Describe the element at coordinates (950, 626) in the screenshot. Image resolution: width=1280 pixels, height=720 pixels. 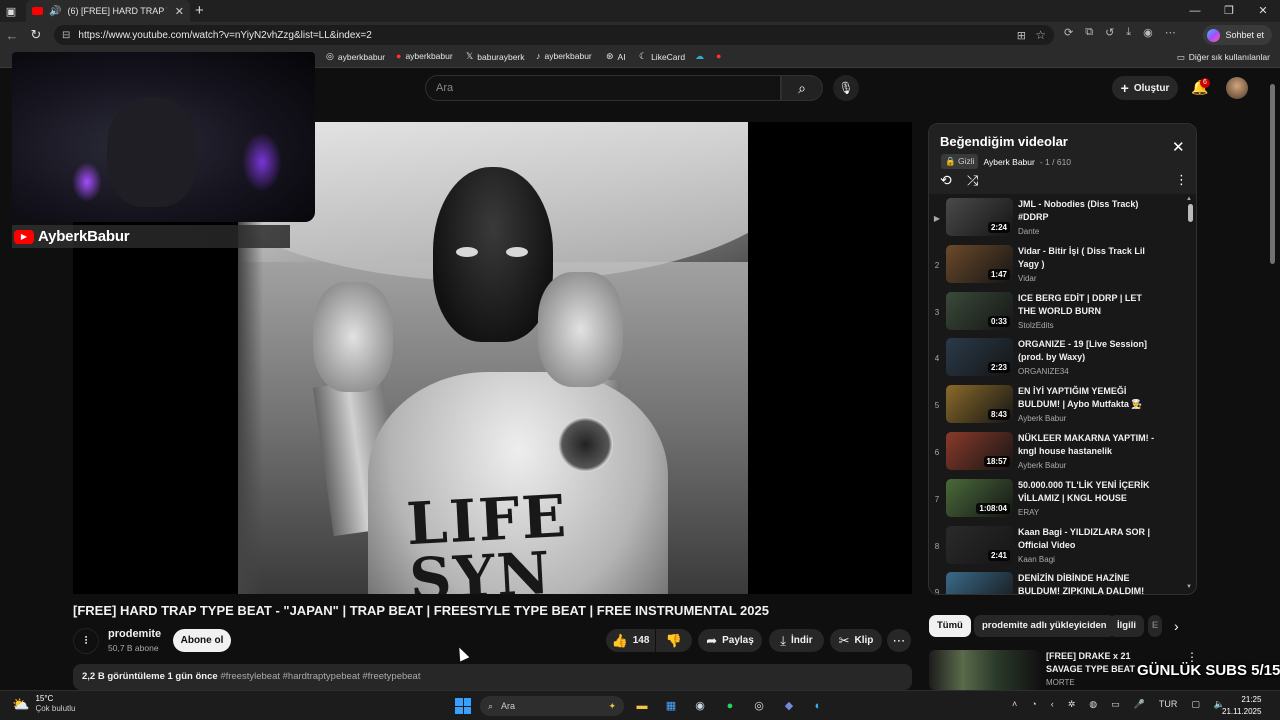
I see `chip-all: Tümü` at that location.